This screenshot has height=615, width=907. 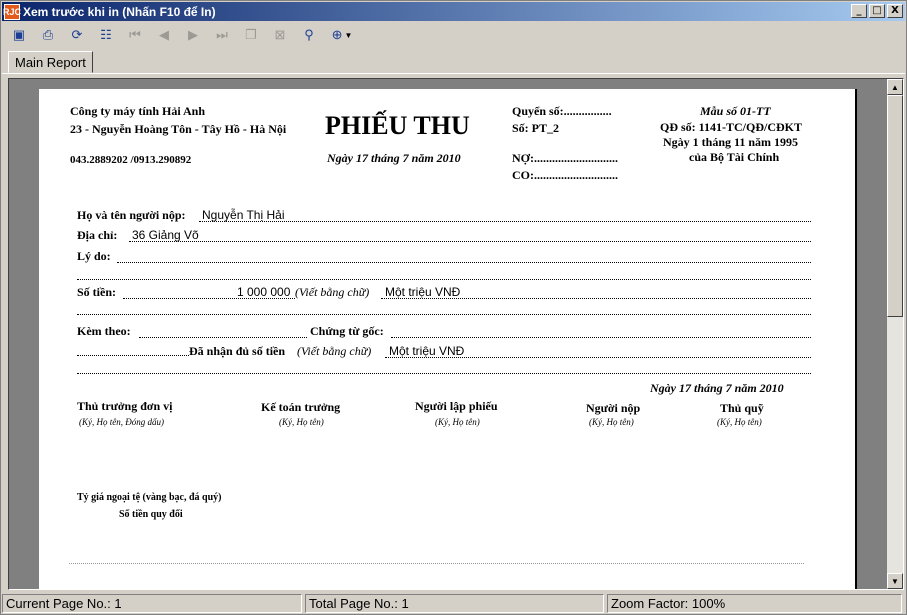 I want to click on signature-role-preparer: Người lập phiếu, so click(x=456, y=406).